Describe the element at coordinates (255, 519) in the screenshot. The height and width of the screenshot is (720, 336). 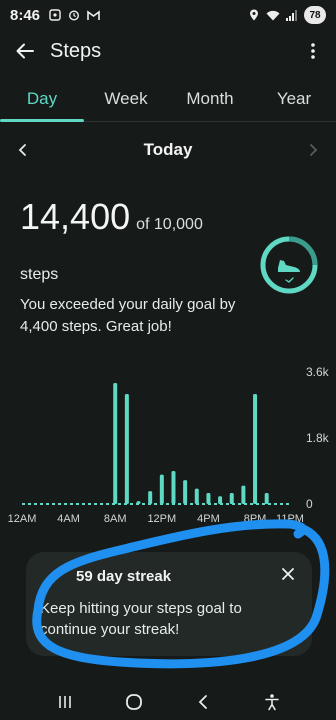
I see `x-tick-label: 8PM` at that location.